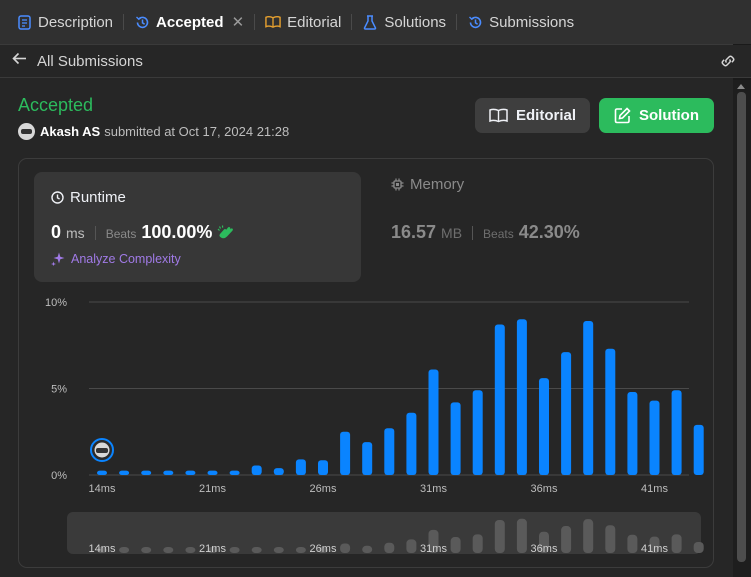 The width and height of the screenshot is (751, 577). I want to click on scroll-up-arrow, so click(741, 86).